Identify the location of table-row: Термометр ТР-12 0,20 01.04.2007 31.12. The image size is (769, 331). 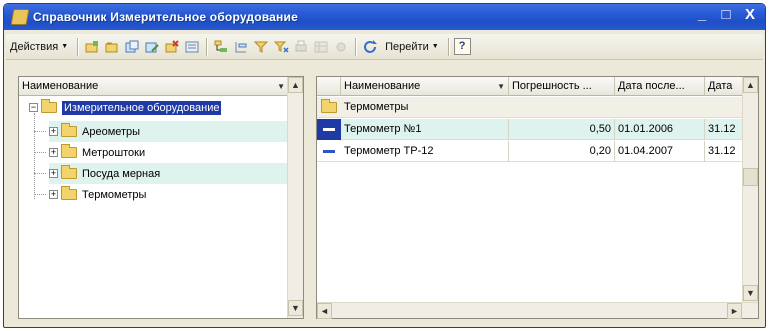
(529, 151).